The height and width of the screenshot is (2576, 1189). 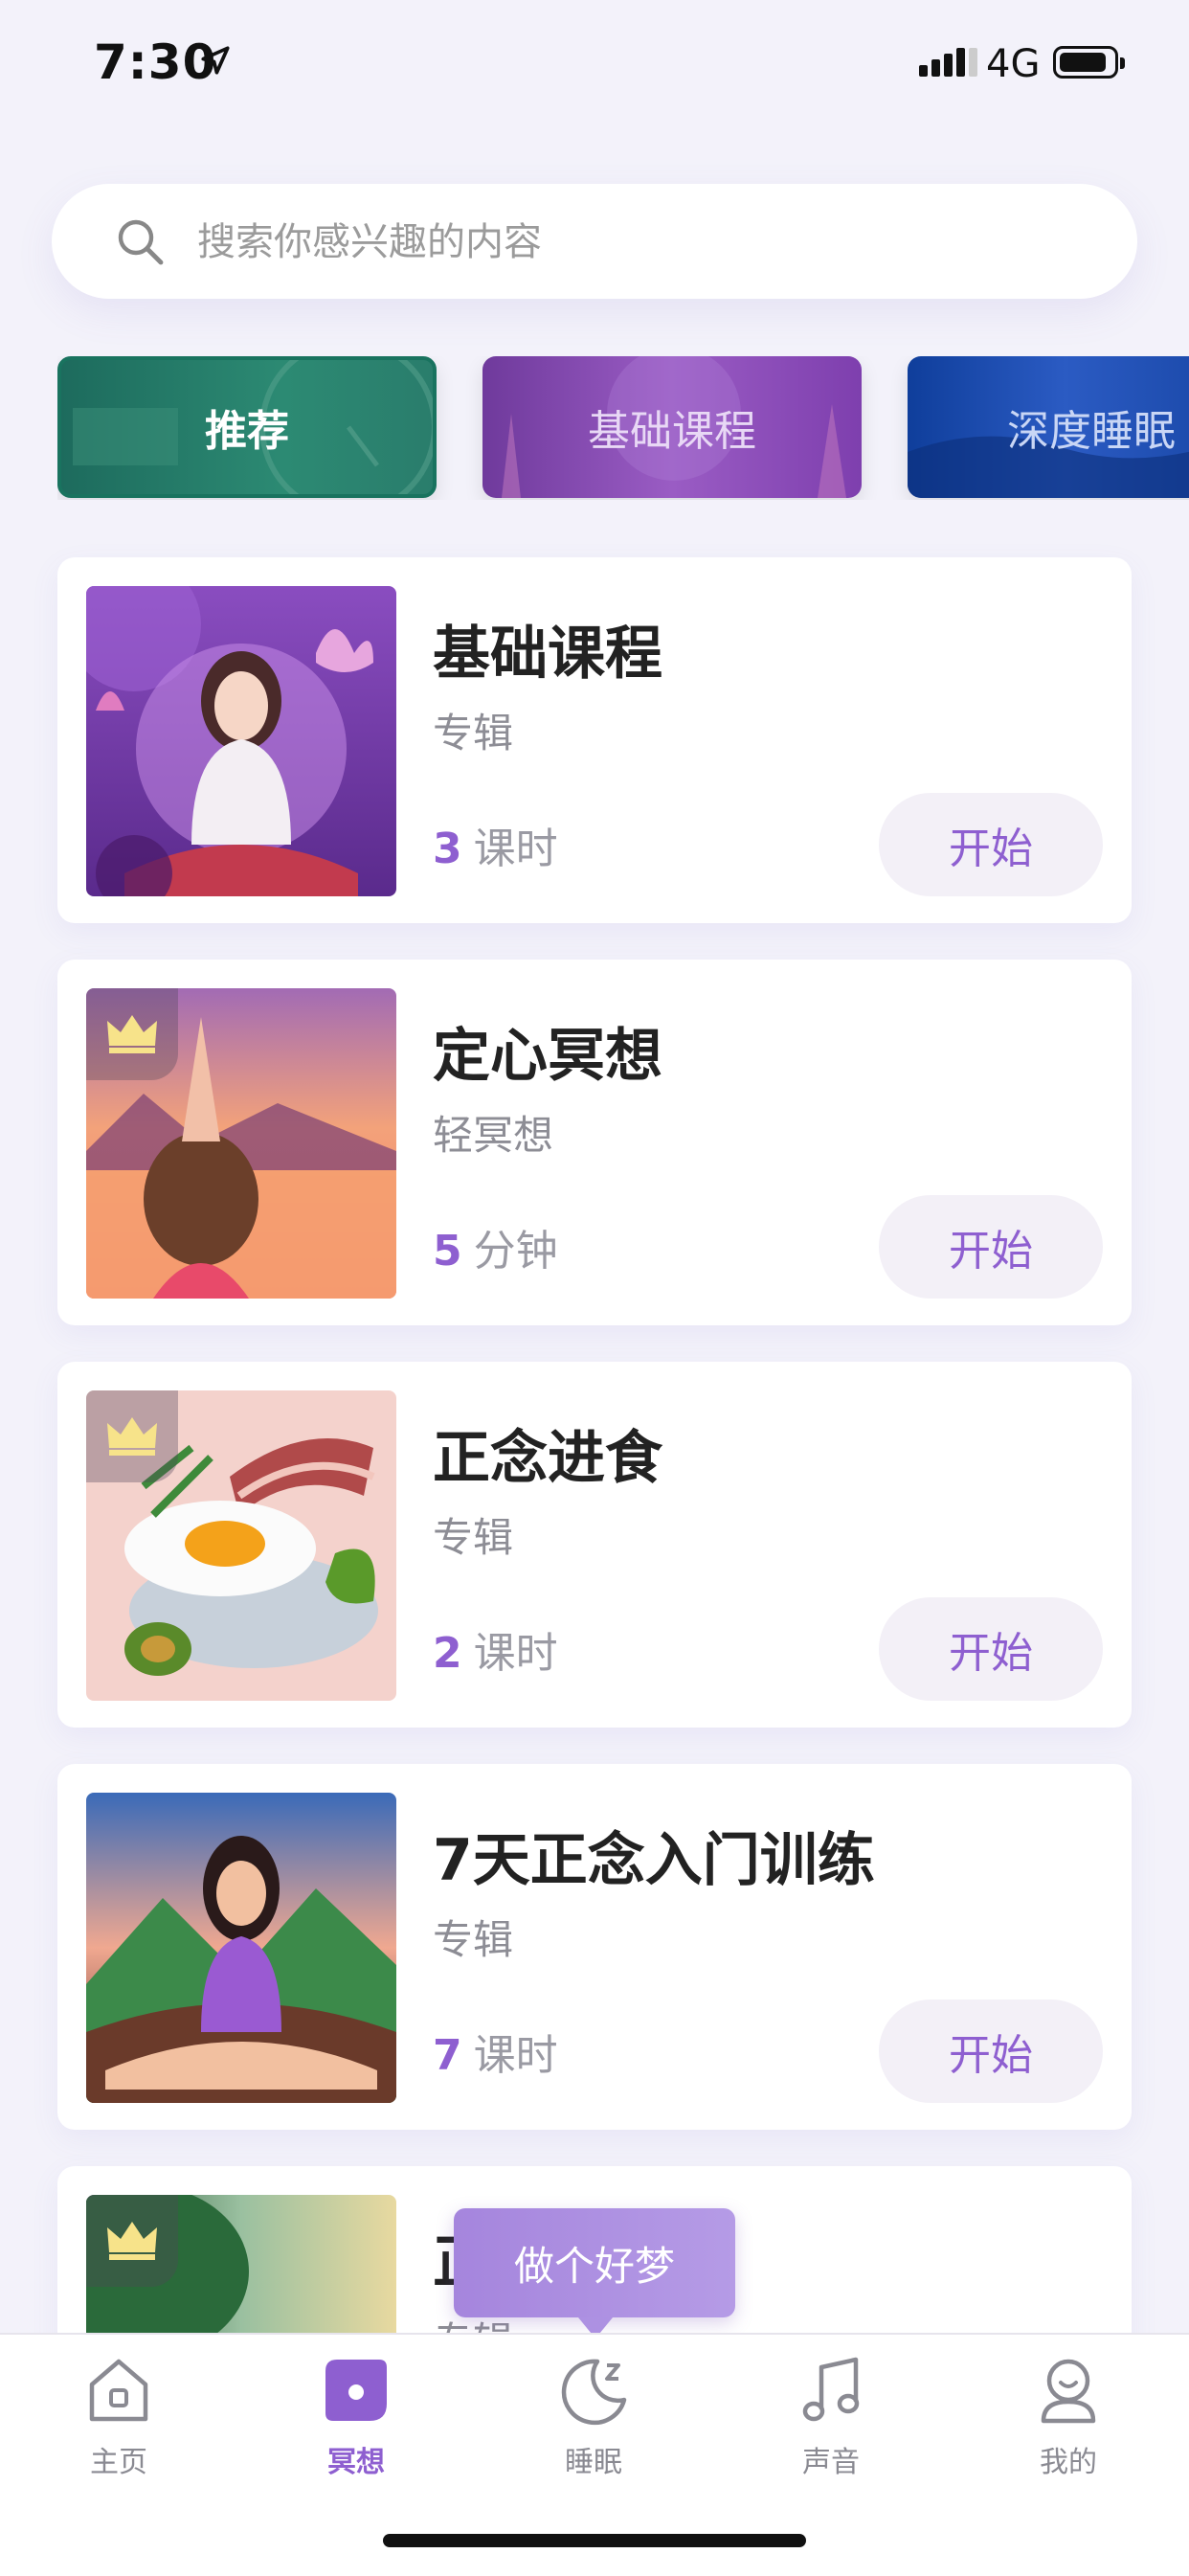 What do you see at coordinates (672, 431) in the screenshot?
I see `category-label: 基础课程` at bounding box center [672, 431].